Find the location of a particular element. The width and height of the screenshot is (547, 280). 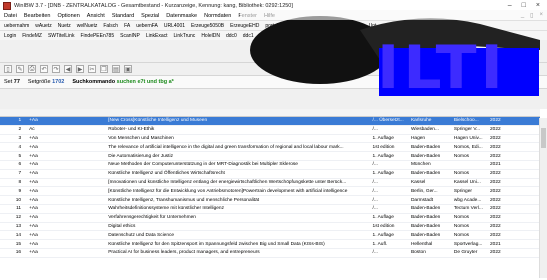

mdi-close-button: × is located at coordinates (541, 15).